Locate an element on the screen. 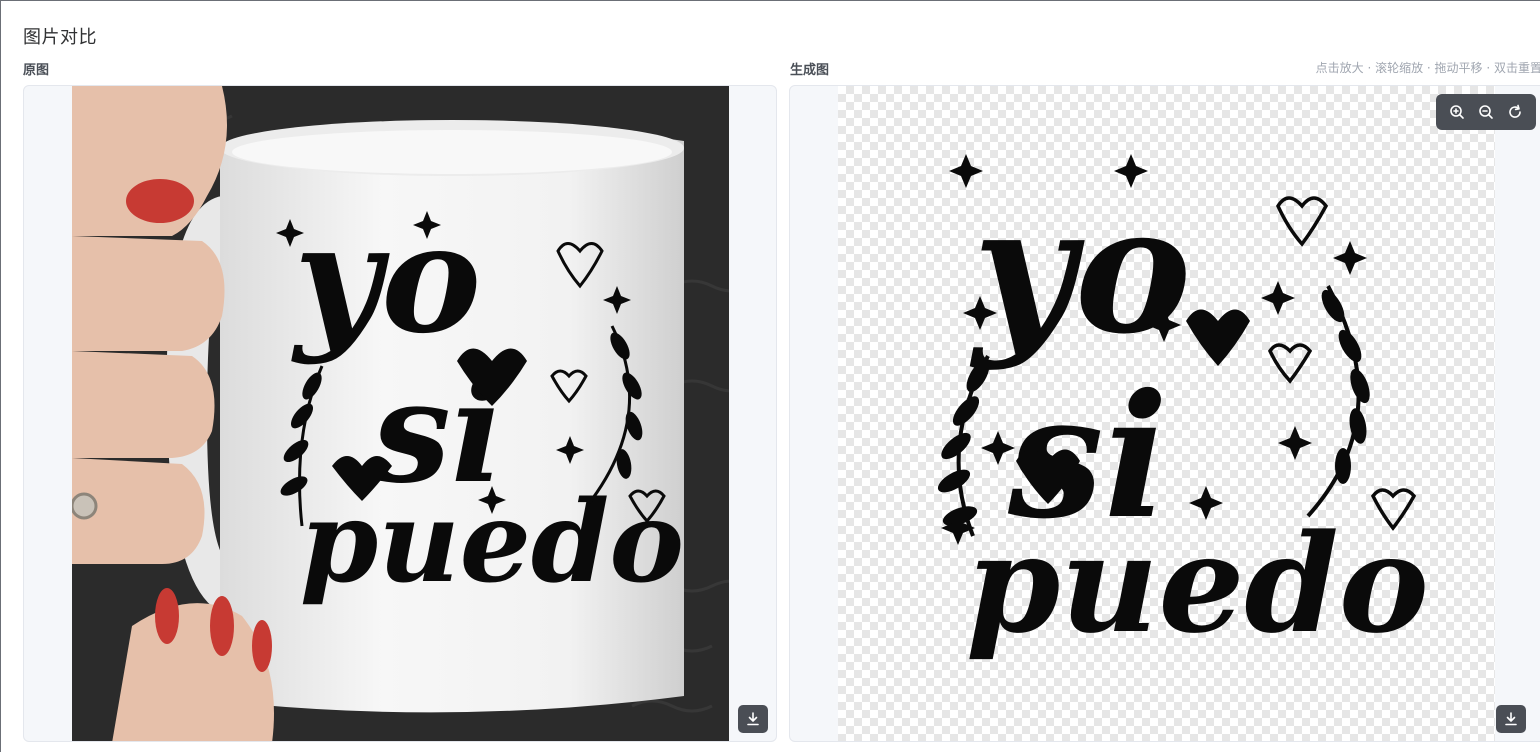  download-generated-button is located at coordinates (1511, 719).